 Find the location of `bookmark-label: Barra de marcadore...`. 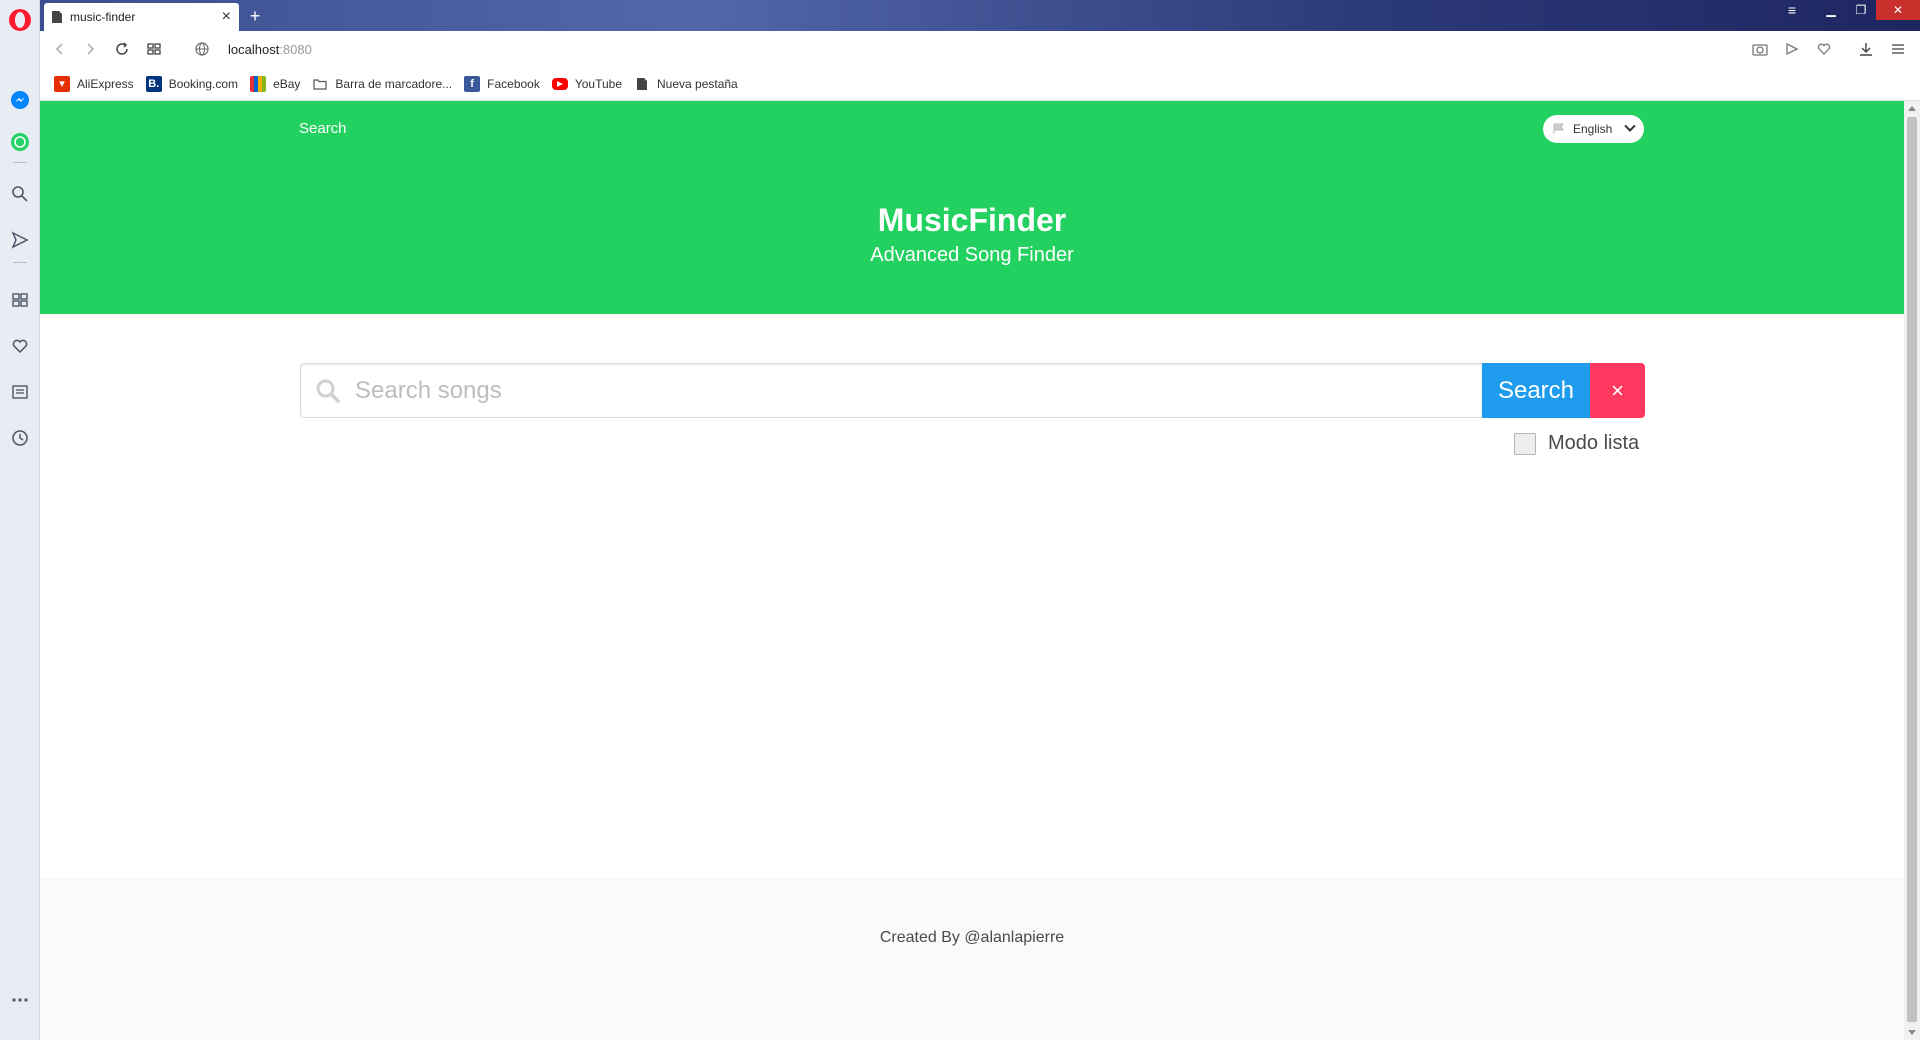

bookmark-label: Barra de marcadore... is located at coordinates (394, 83).